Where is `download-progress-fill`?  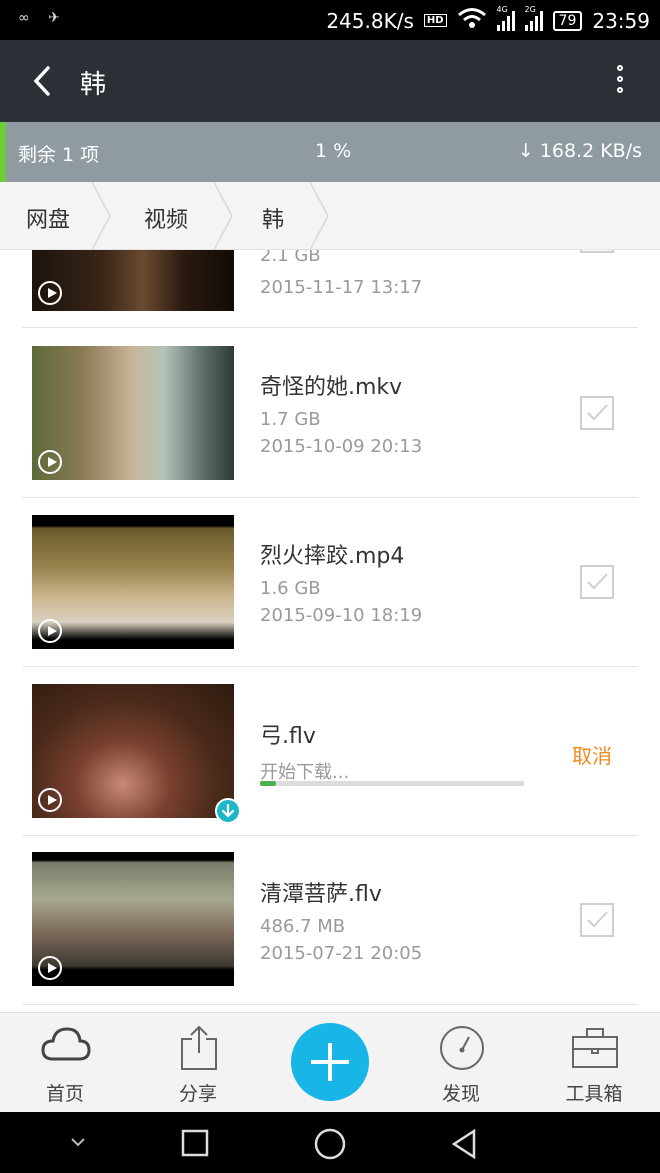 download-progress-fill is located at coordinates (268, 783).